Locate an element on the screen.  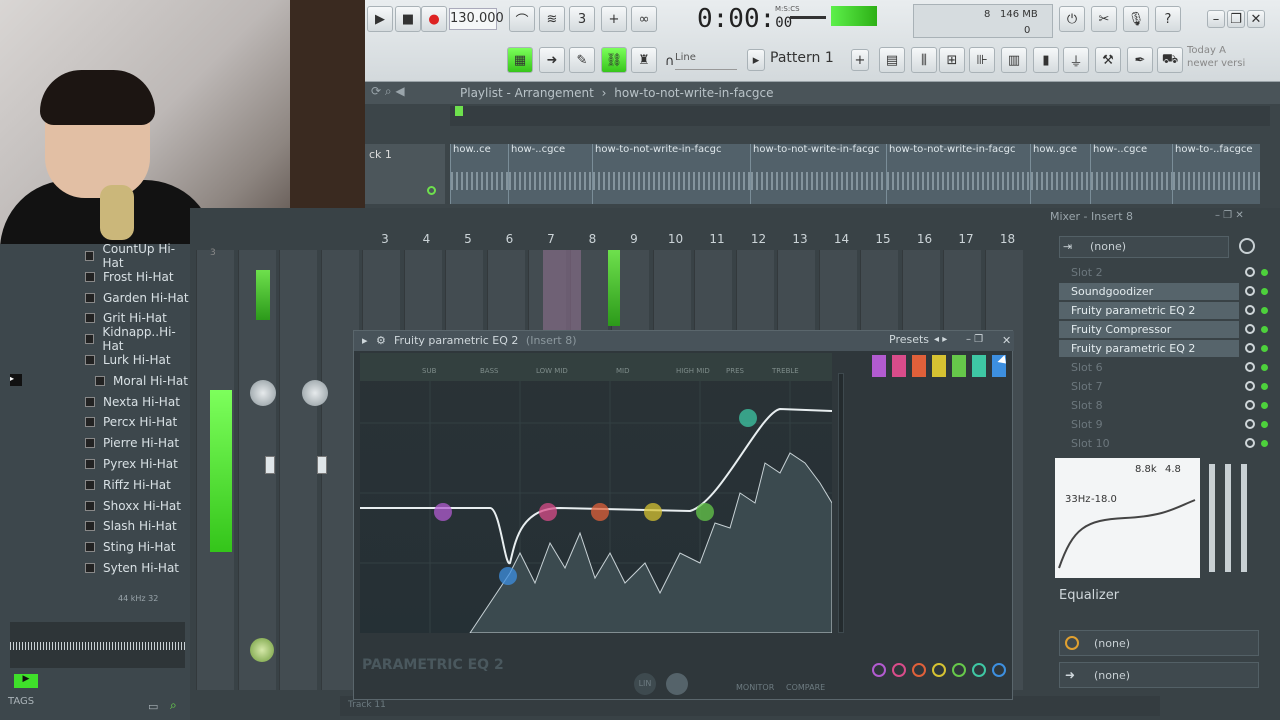
insert-number: 5 is located at coordinates (468, 239).